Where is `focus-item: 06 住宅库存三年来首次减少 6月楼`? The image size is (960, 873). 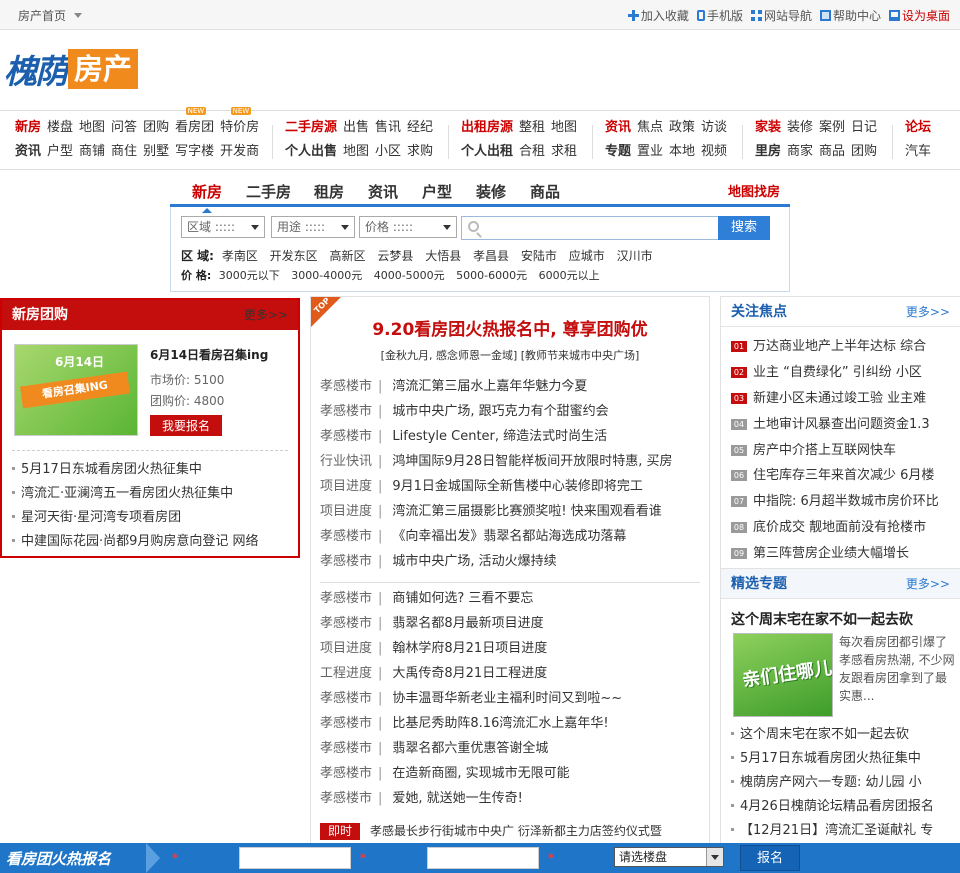
focus-item: 06 住宅库存三年来首次减少 6月楼 is located at coordinates (845, 476).